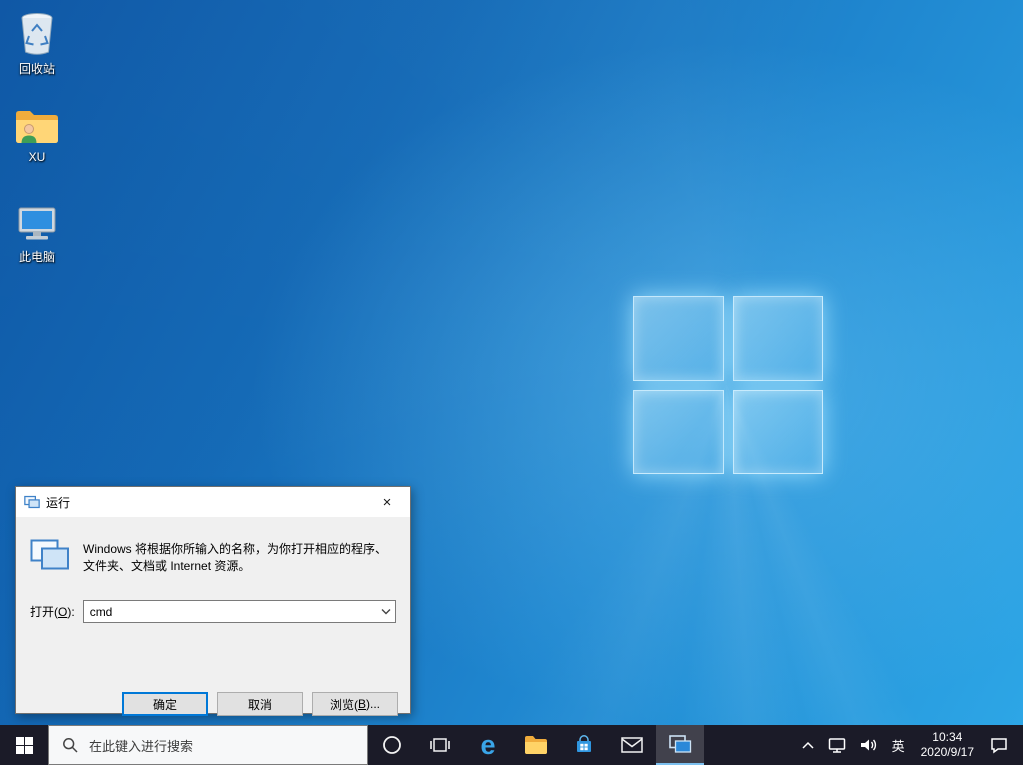 This screenshot has width=1023, height=765. I want to click on task-view-button, so click(440, 745).